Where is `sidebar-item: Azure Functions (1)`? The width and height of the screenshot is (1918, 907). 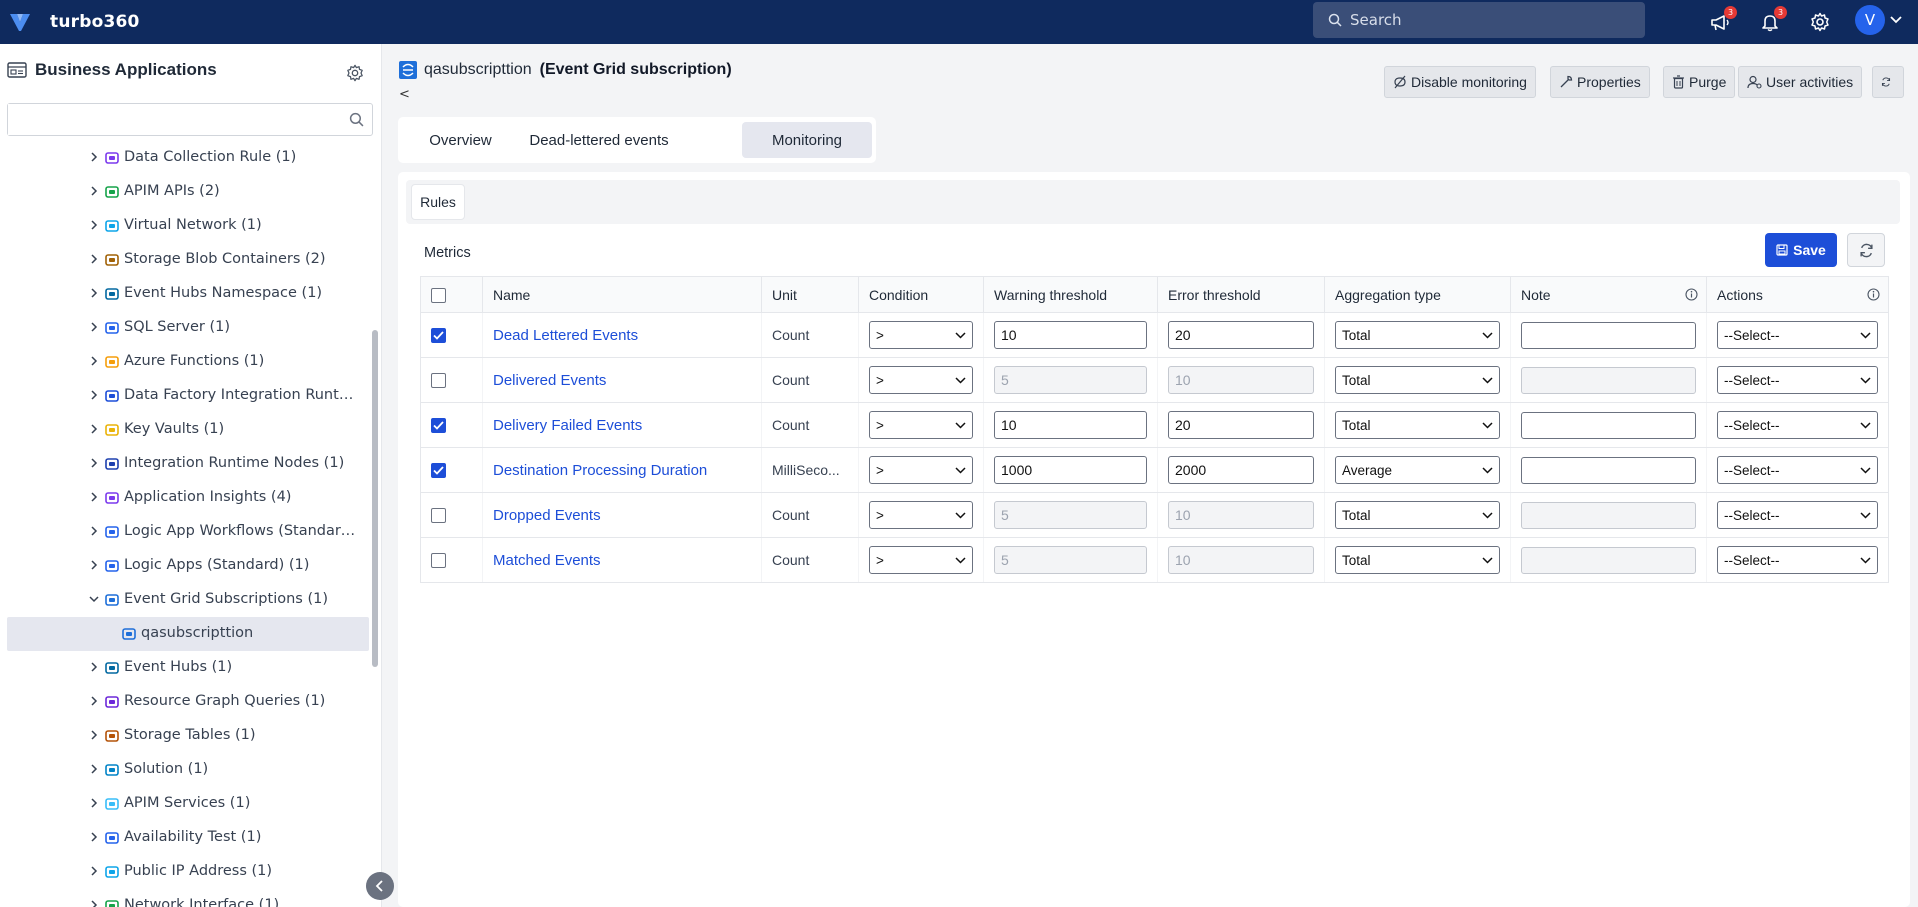
sidebar-item: Azure Functions (1) is located at coordinates (187, 362).